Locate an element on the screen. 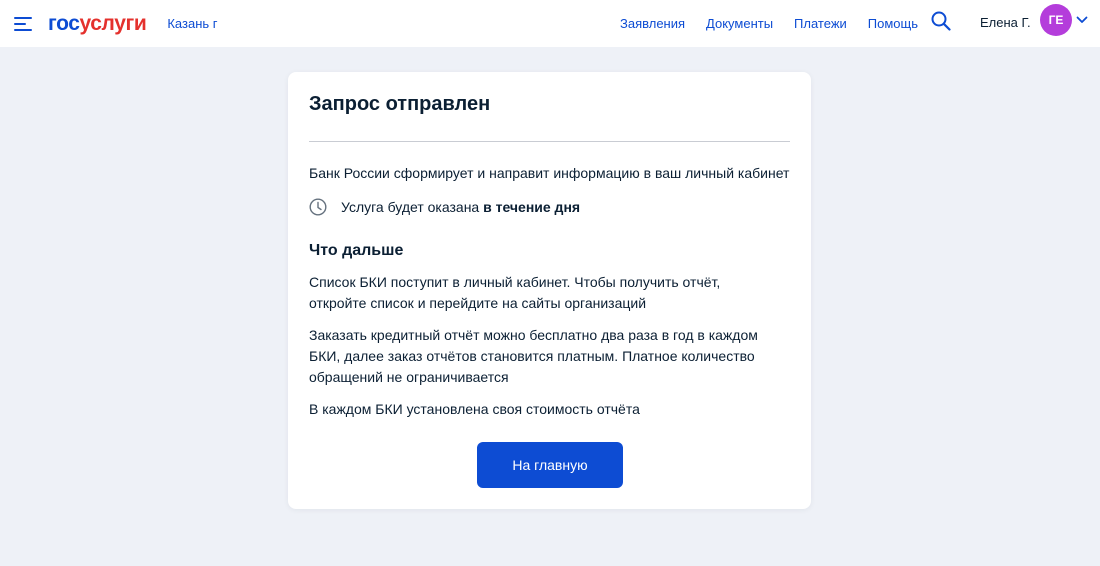  service-time-text: Услуга будет оказана в течение дня is located at coordinates (460, 207).